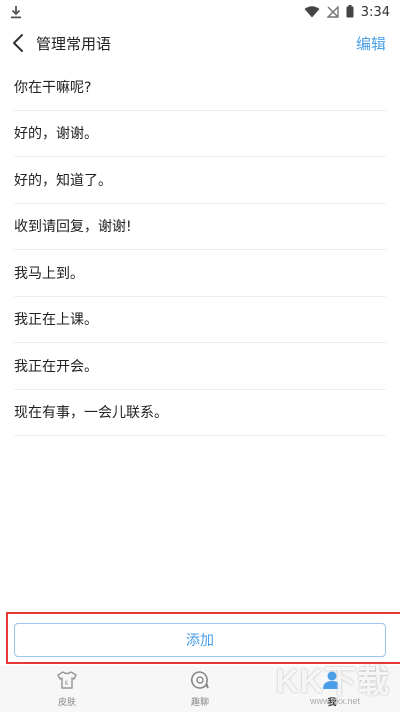 The height and width of the screenshot is (712, 400). Describe the element at coordinates (371, 43) in the screenshot. I see `edit-button: 编辑` at that location.